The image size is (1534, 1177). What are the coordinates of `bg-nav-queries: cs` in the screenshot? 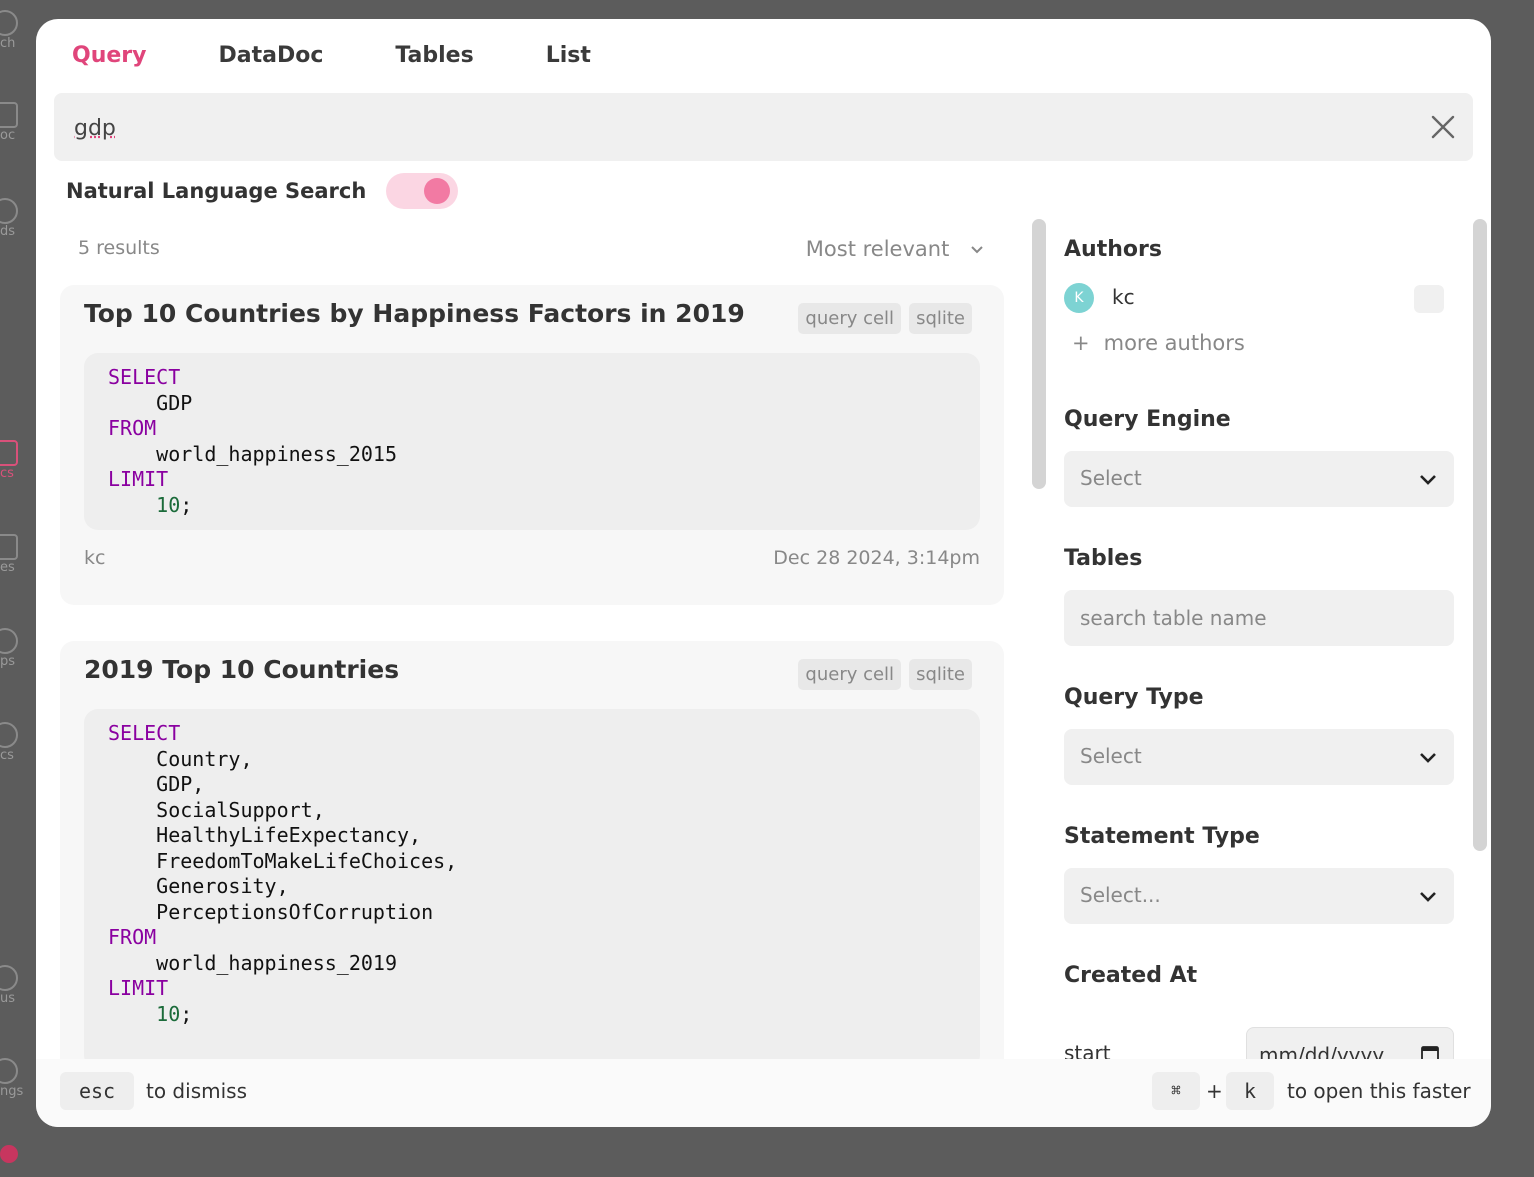 It's located at (18, 460).